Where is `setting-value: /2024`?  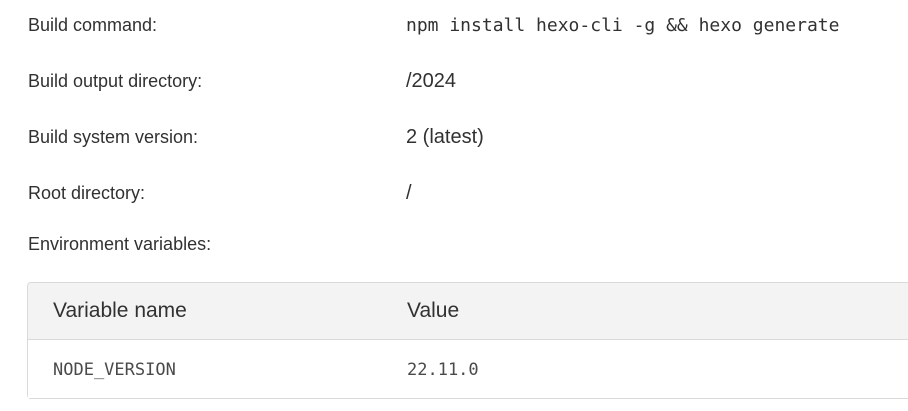 setting-value: /2024 is located at coordinates (431, 81).